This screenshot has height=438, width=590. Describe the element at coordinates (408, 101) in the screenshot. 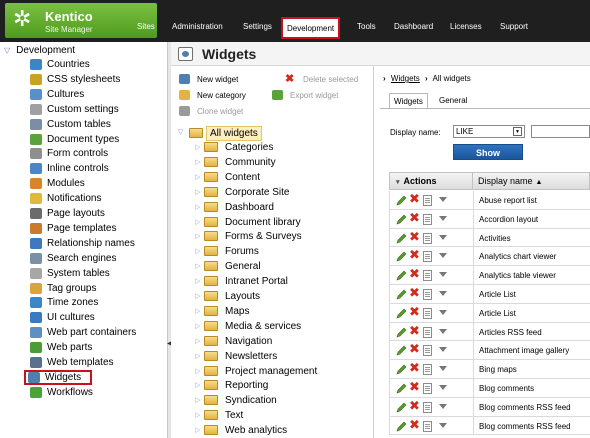

I see `tab-widgets: Widgets` at that location.